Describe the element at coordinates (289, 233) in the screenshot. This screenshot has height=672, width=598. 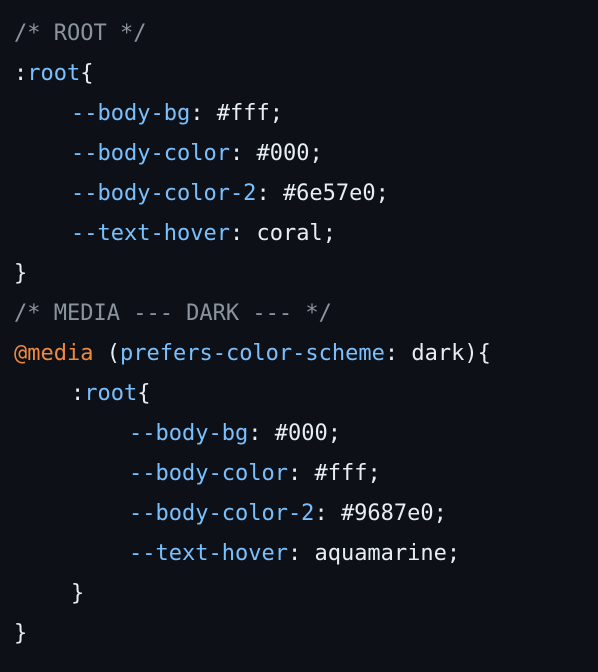
I see `value-text-hover: coral` at that location.